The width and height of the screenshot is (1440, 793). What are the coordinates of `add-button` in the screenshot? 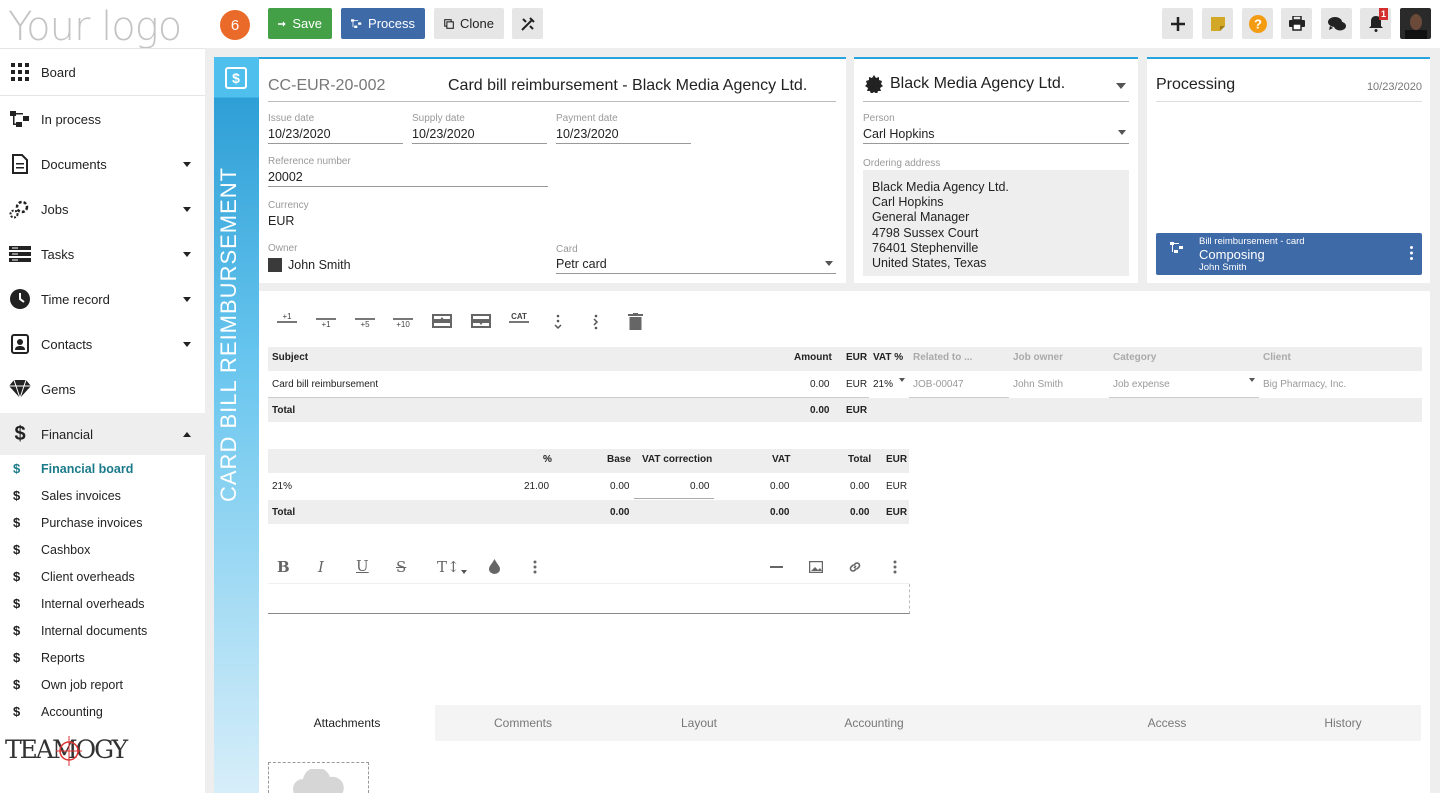 It's located at (1177, 23).